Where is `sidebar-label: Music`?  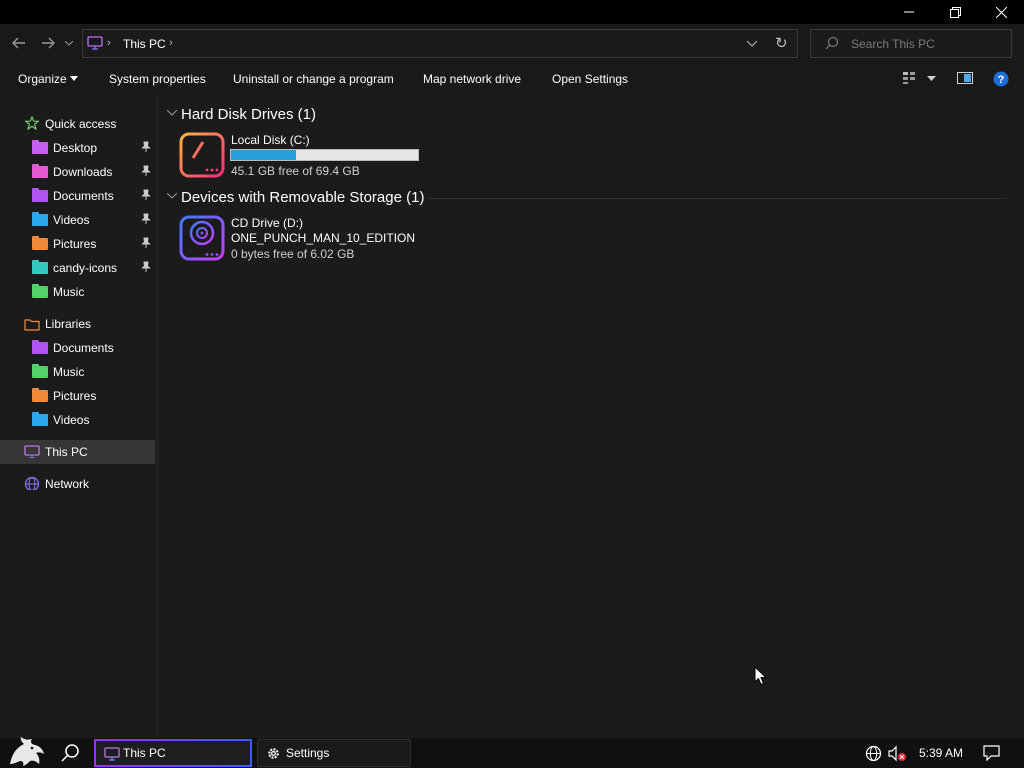
sidebar-label: Music is located at coordinates (69, 372).